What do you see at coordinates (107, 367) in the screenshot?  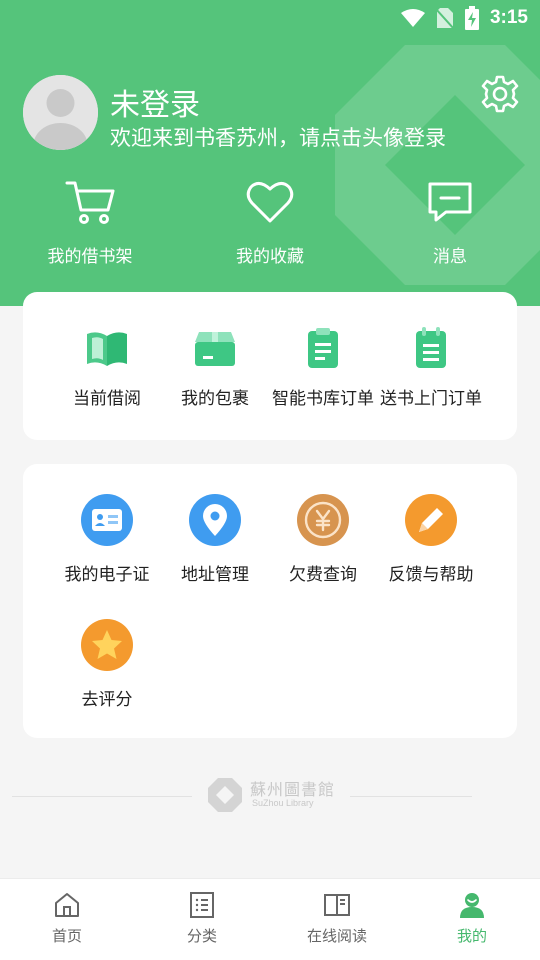 I see `current-borrowing-button: 当前借阅` at bounding box center [107, 367].